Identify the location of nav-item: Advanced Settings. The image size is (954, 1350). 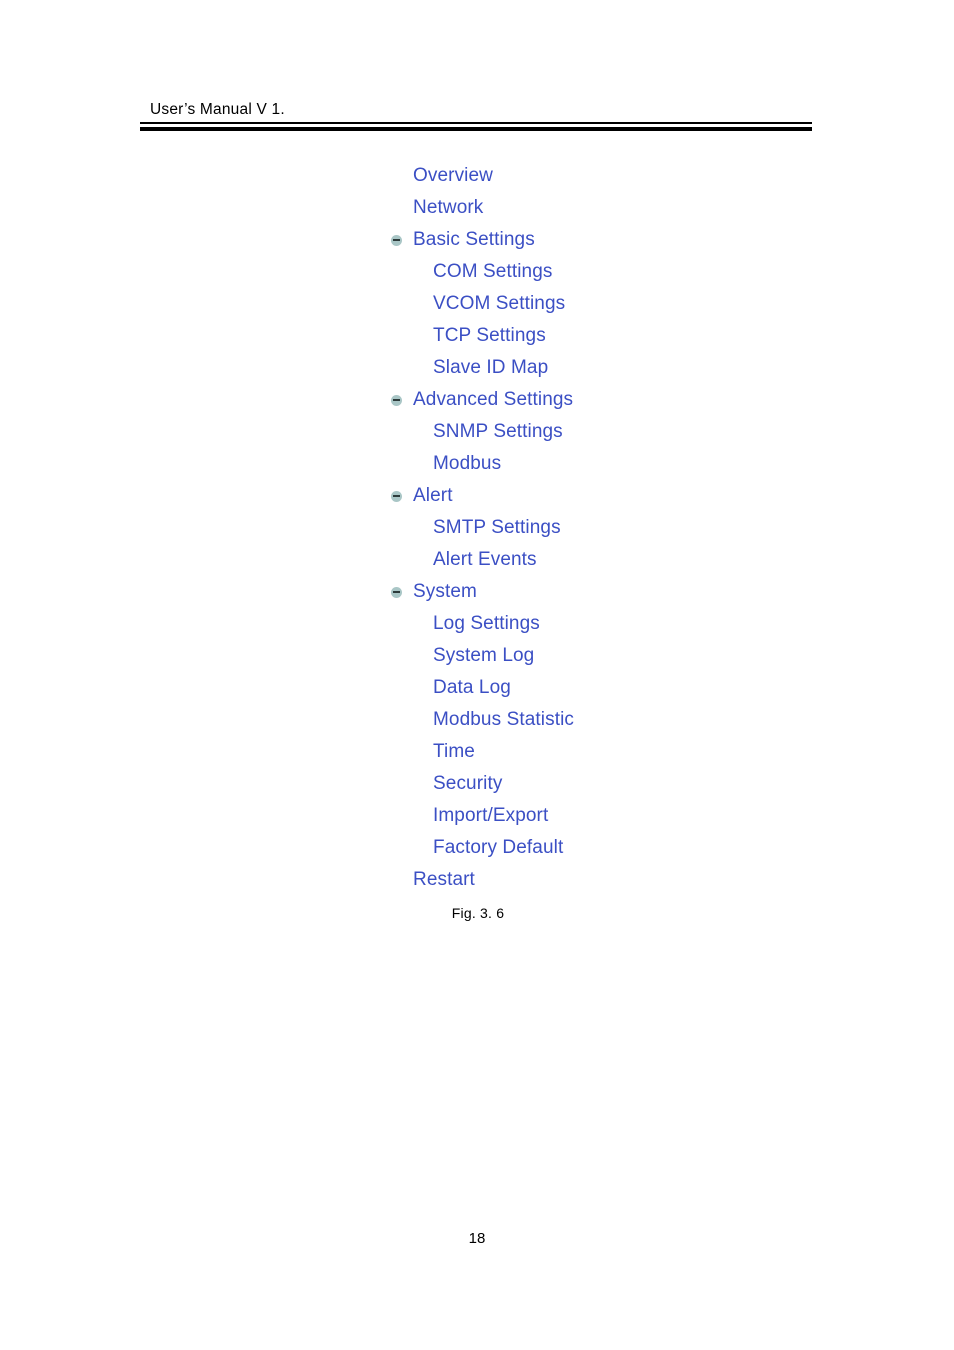
(477, 400).